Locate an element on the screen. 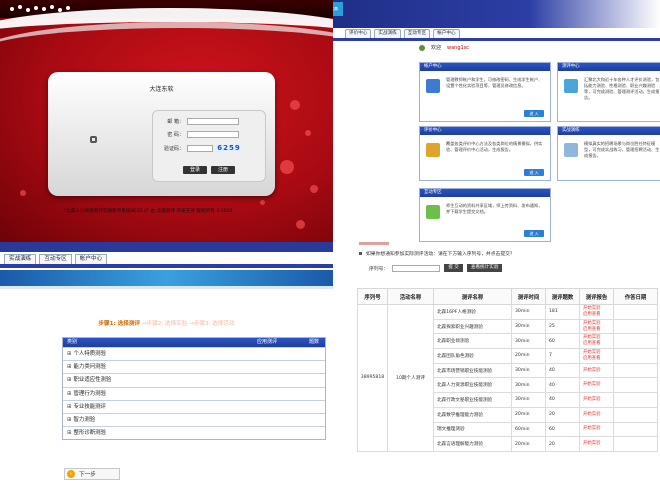  tab-assessment-center: 评价中心 is located at coordinates (358, 33).